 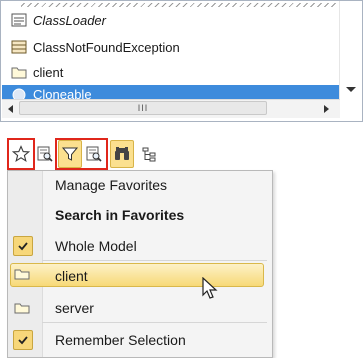 What do you see at coordinates (74, 308) in the screenshot?
I see `menu-item-server: server` at bounding box center [74, 308].